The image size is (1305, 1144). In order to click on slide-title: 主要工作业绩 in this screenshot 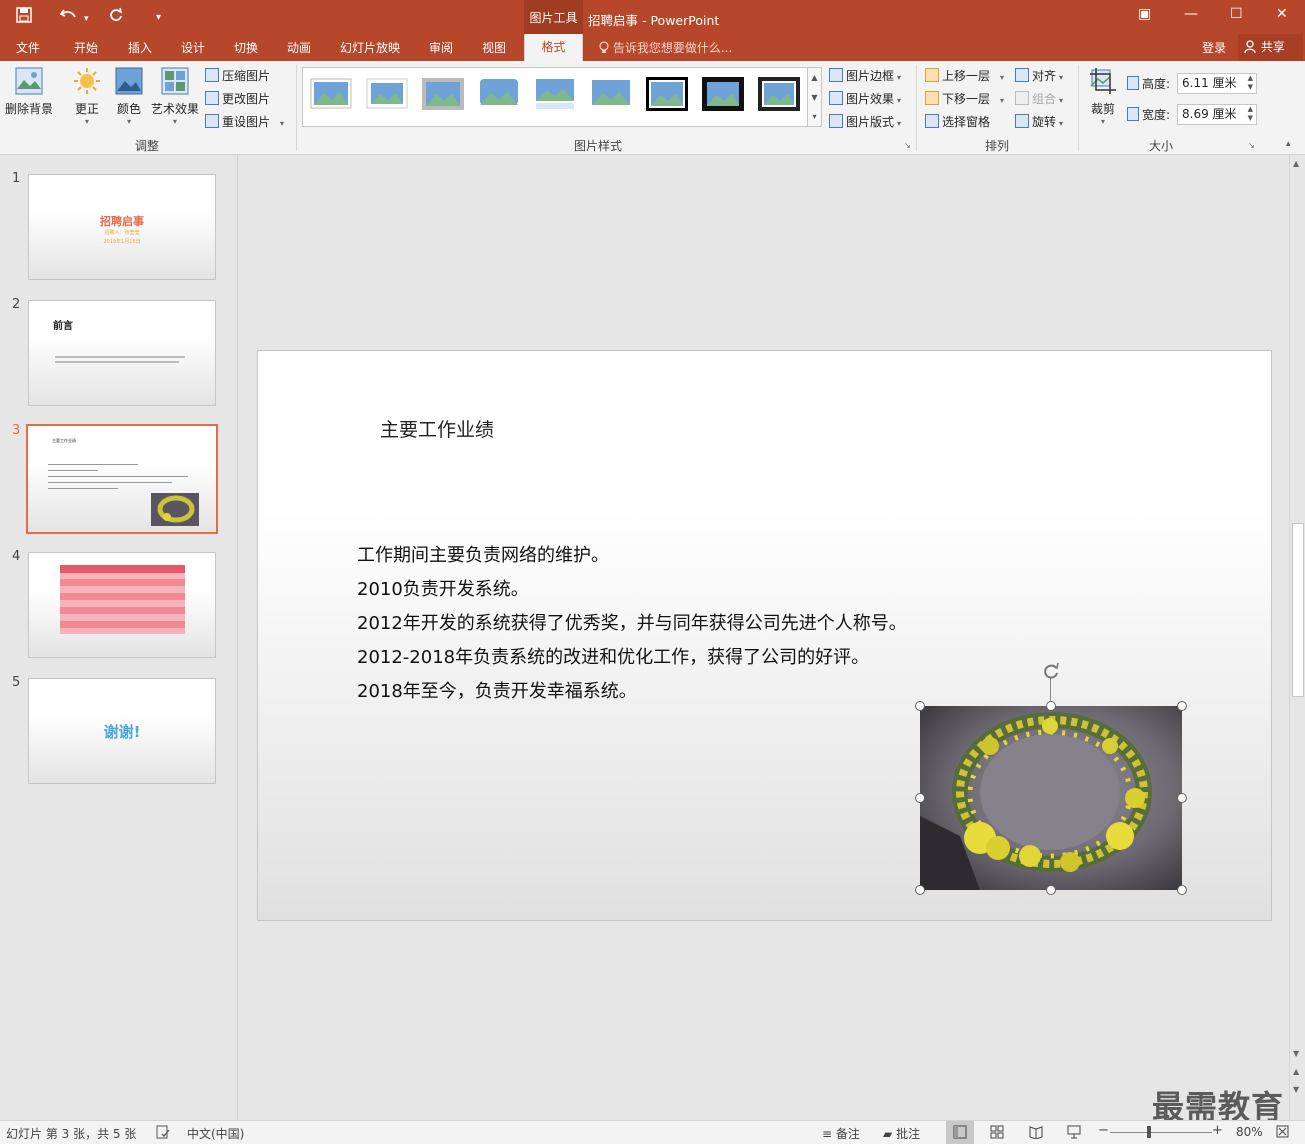, I will do `click(437, 428)`.